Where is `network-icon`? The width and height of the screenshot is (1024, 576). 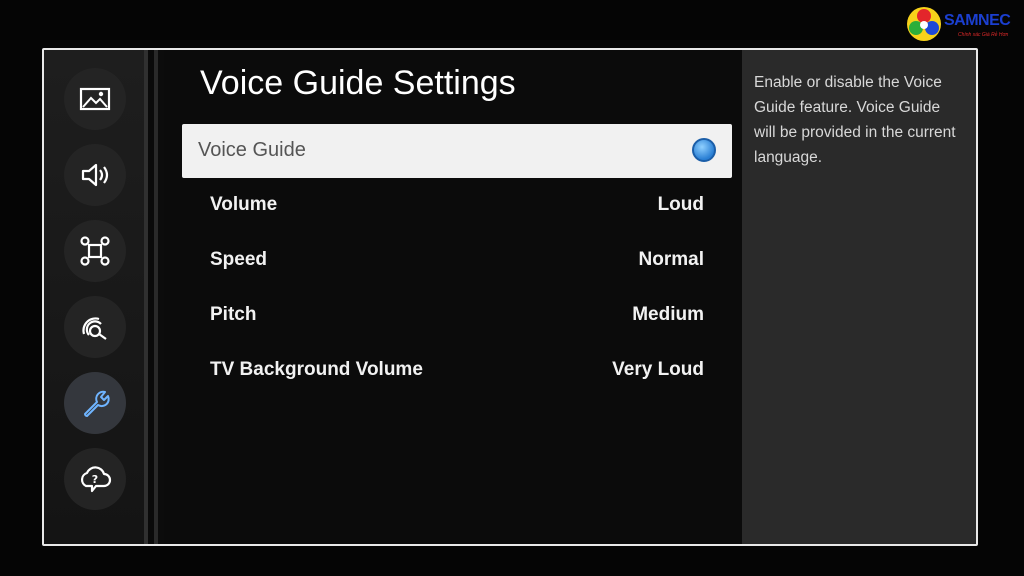
network-icon is located at coordinates (94, 328).